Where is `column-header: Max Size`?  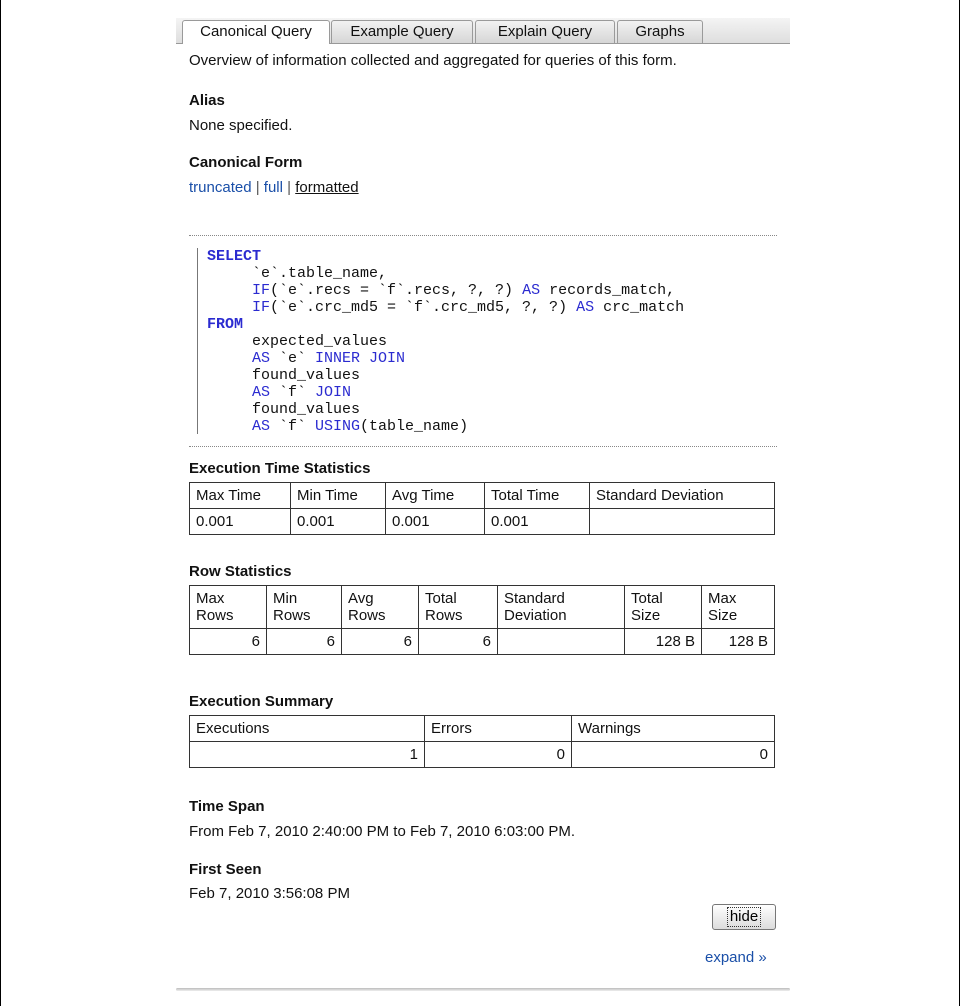
column-header: Max Size is located at coordinates (738, 607).